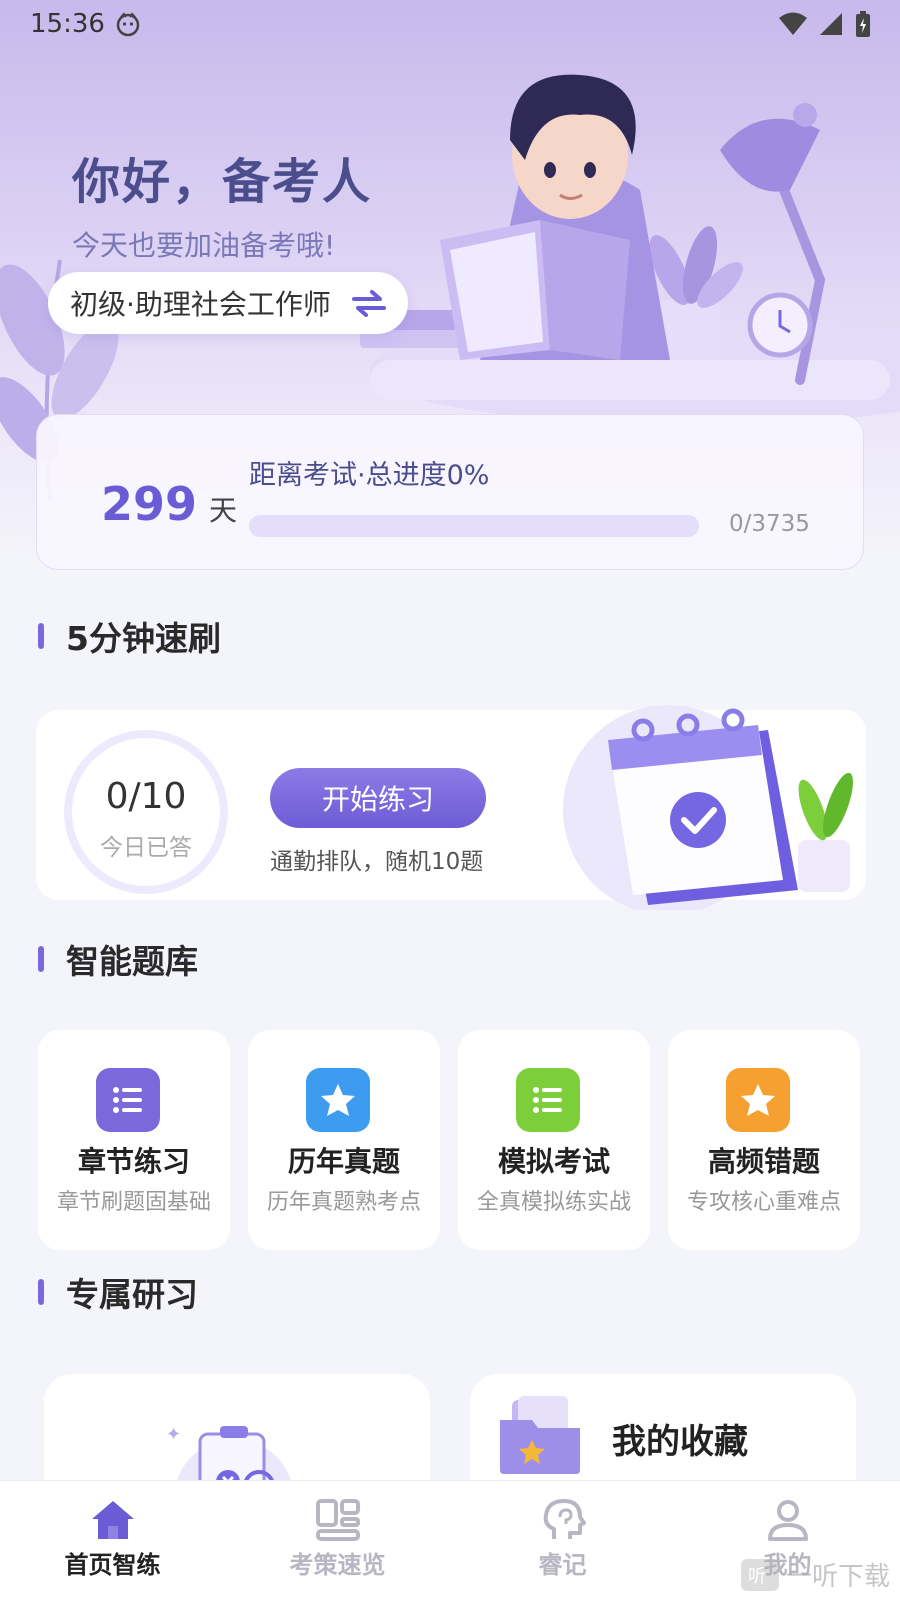  What do you see at coordinates (133, 1202) in the screenshot?
I see `bank-item-desc: 章节刷题固基础` at bounding box center [133, 1202].